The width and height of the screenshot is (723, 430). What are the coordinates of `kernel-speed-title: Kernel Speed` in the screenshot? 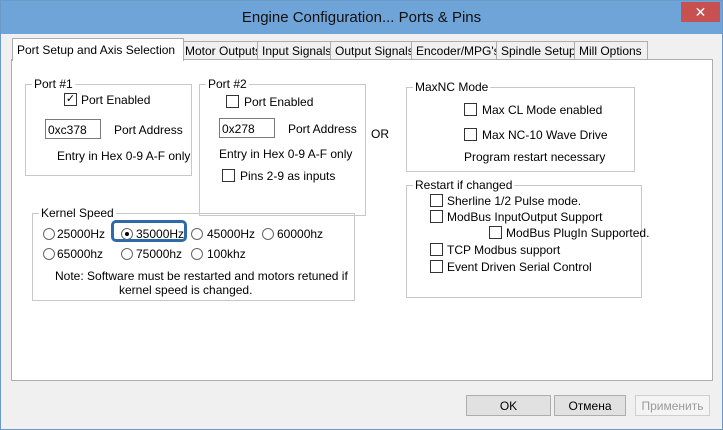 It's located at (77, 213).